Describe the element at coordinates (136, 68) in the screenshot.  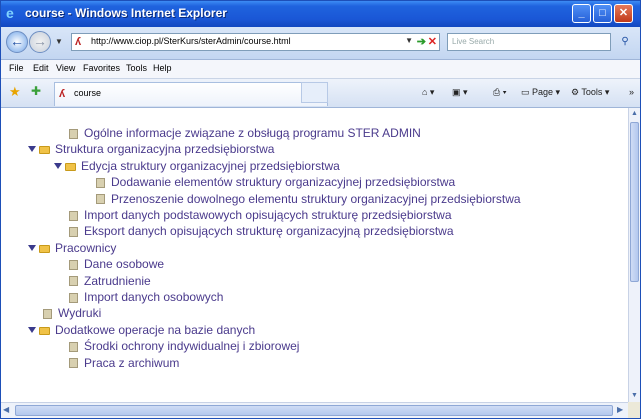
I see `menu-tools: Tools` at that location.